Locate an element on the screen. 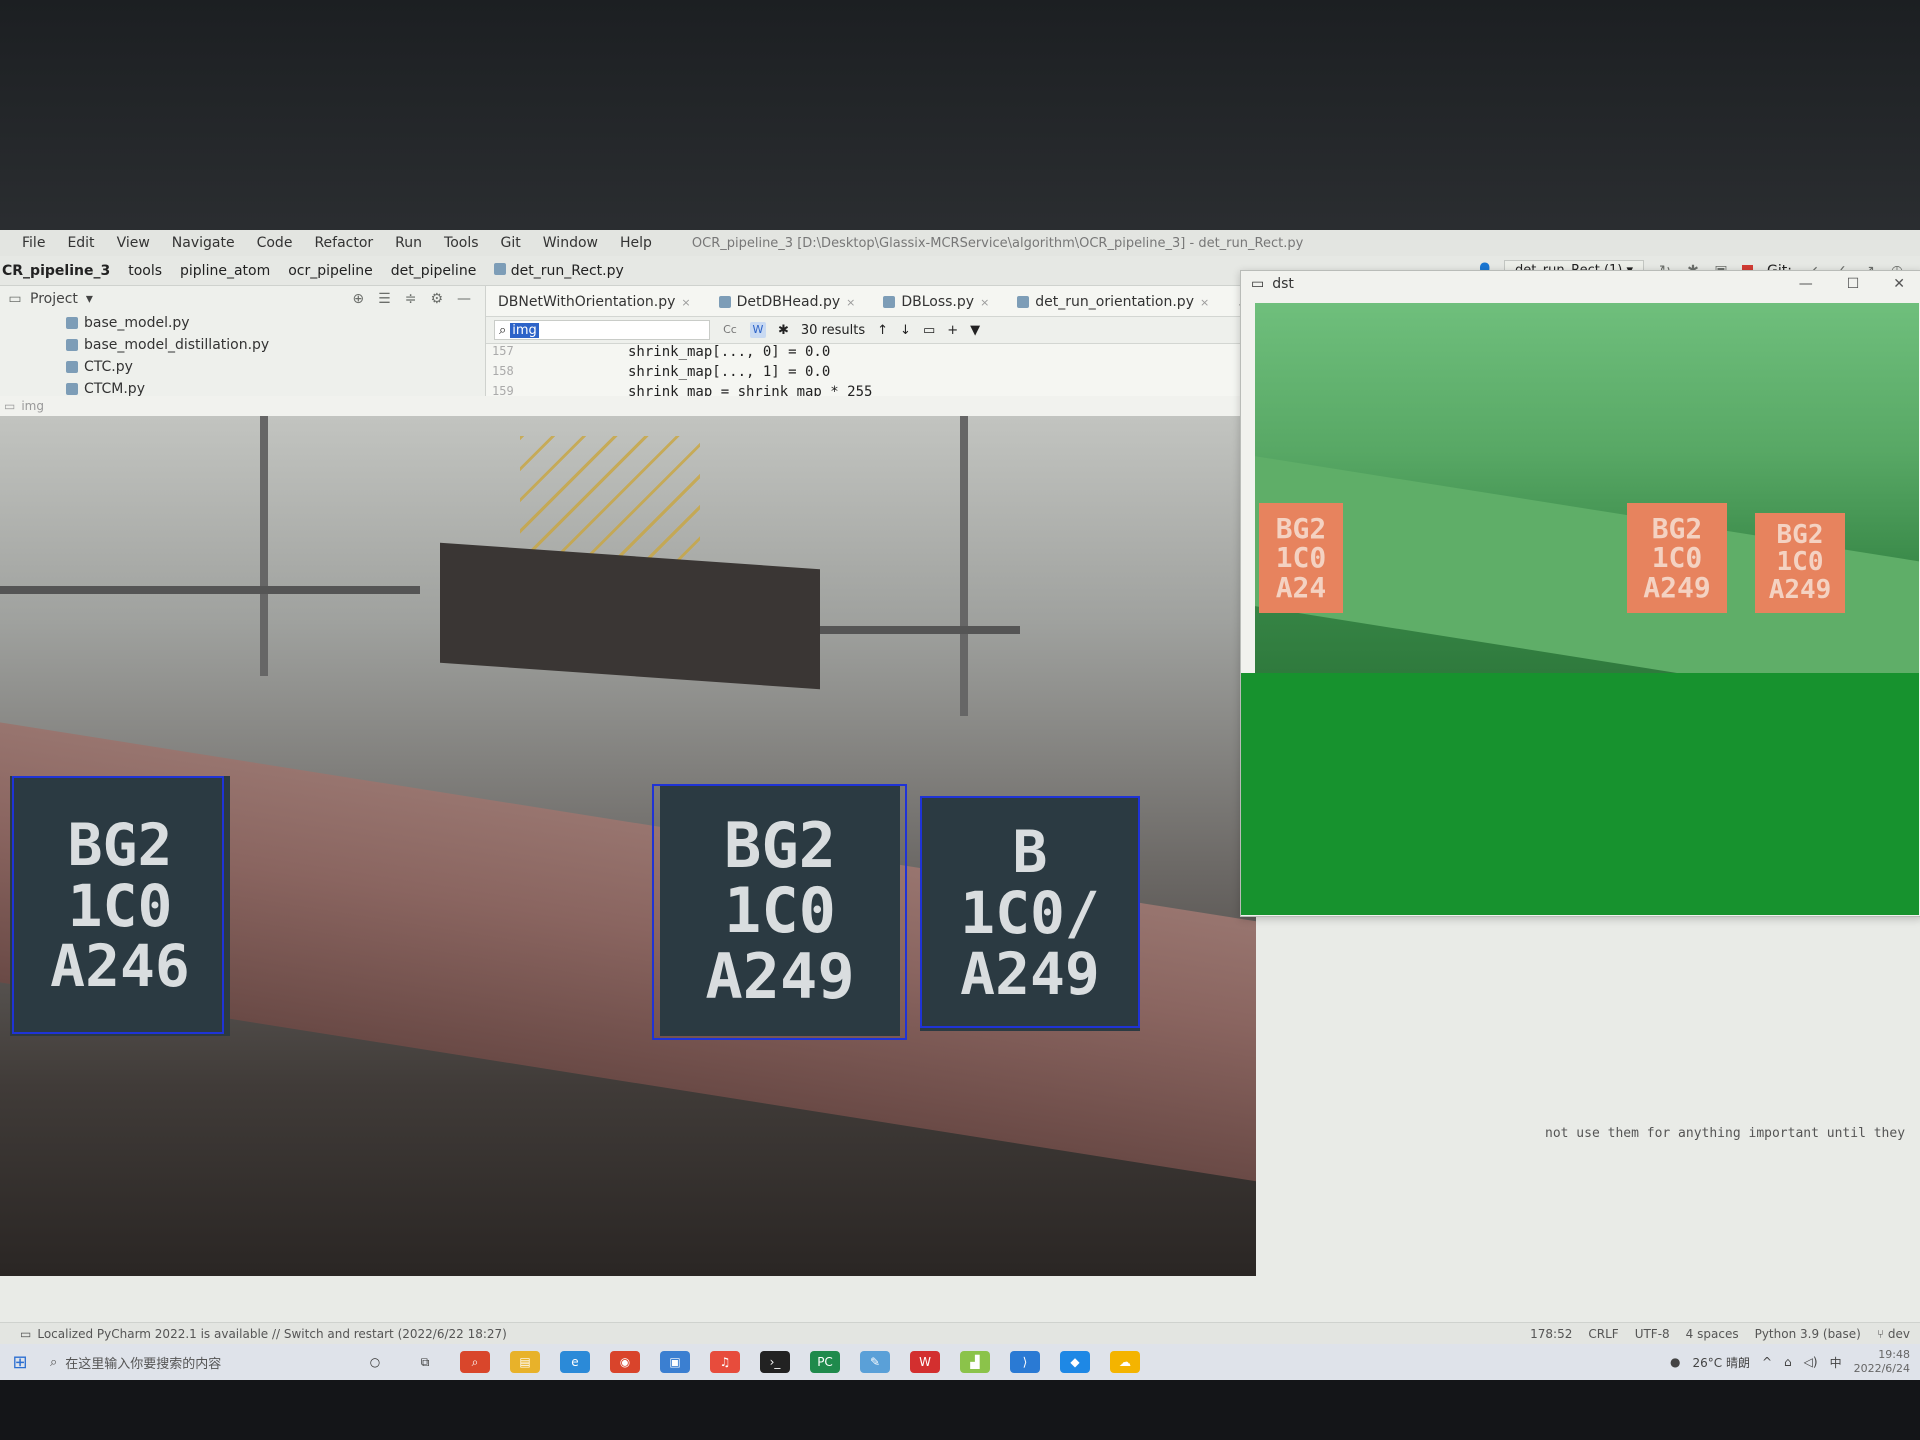 The image size is (1920, 1440). edge-browser-icon: e is located at coordinates (575, 1362).